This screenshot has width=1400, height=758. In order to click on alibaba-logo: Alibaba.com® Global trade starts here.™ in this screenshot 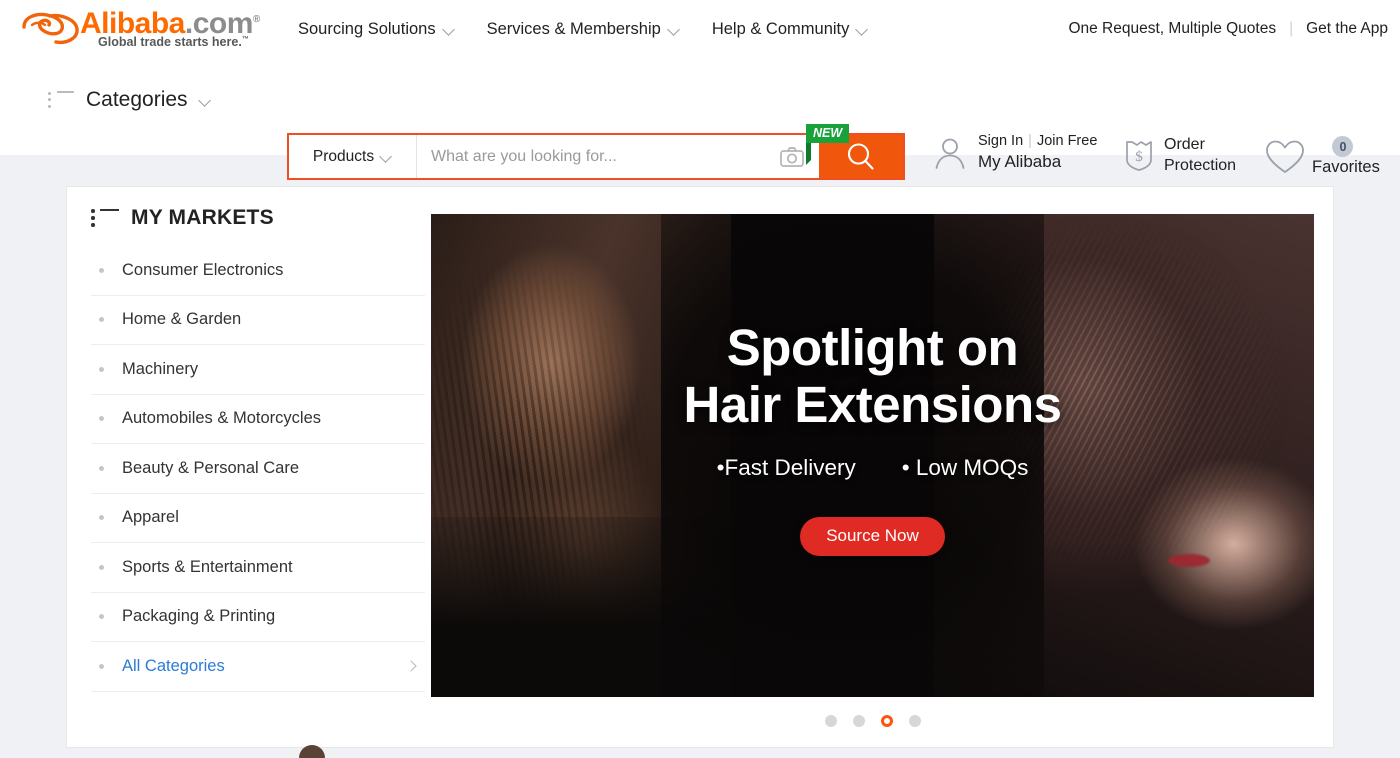, I will do `click(139, 29)`.